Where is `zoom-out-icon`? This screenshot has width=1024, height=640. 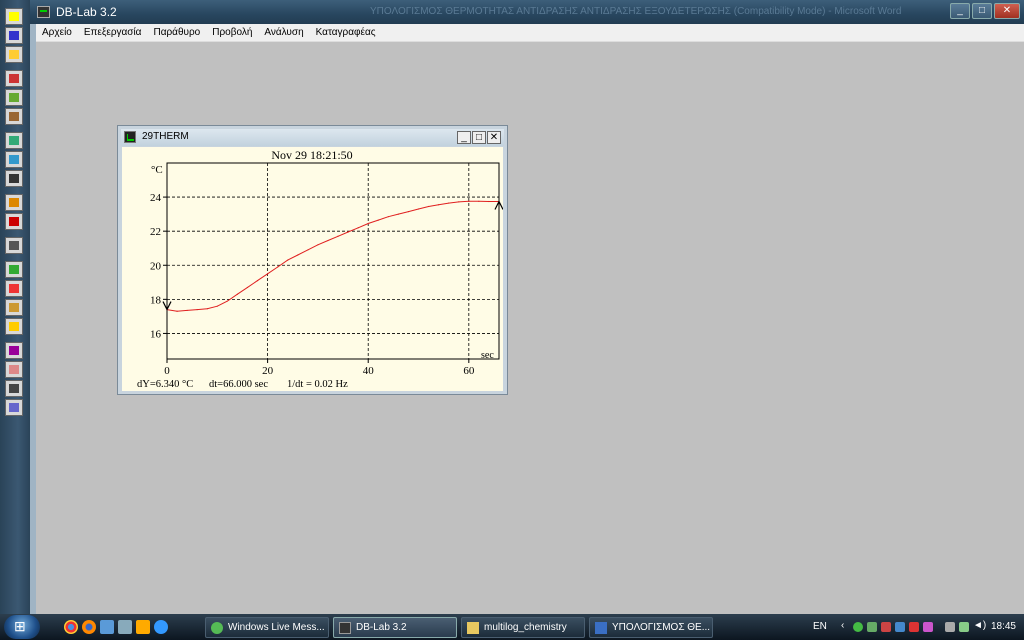
zoom-out-icon is located at coordinates (14, 159).